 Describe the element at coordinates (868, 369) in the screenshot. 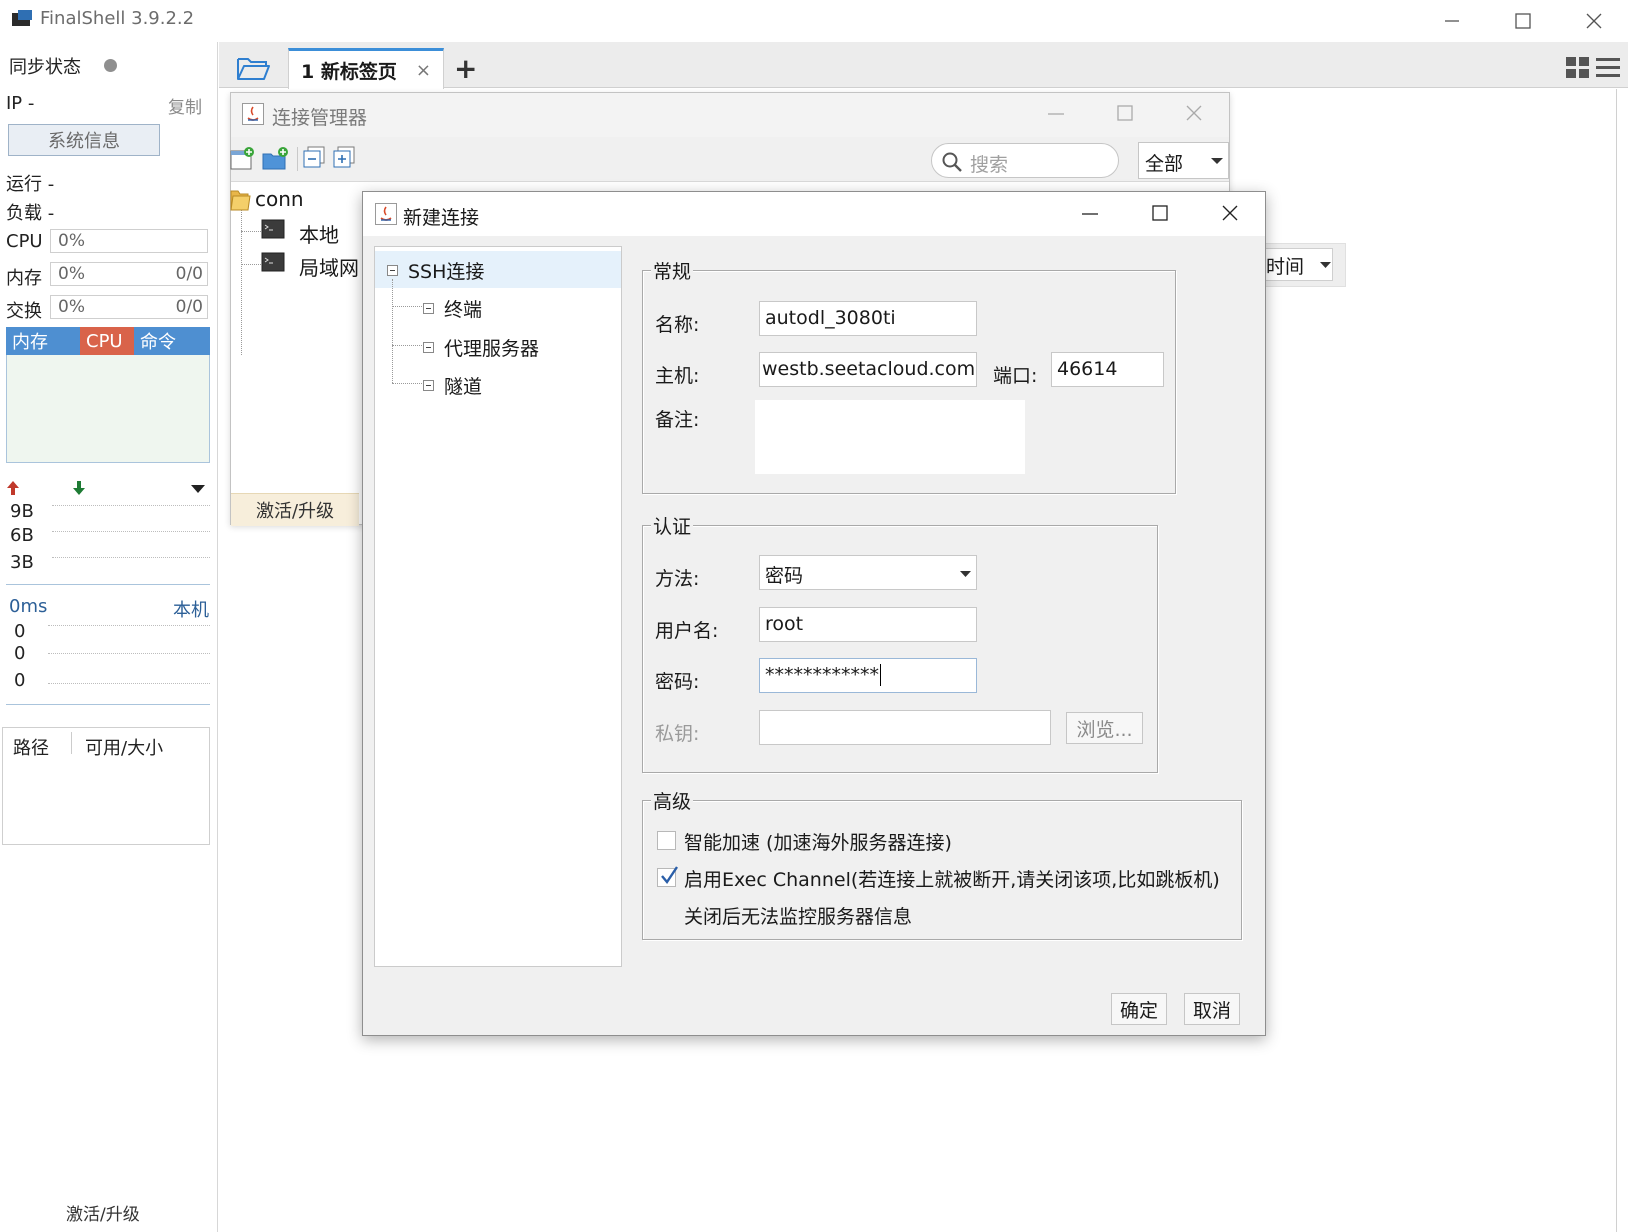

I see `host-input: westb.seetacloud.com` at that location.